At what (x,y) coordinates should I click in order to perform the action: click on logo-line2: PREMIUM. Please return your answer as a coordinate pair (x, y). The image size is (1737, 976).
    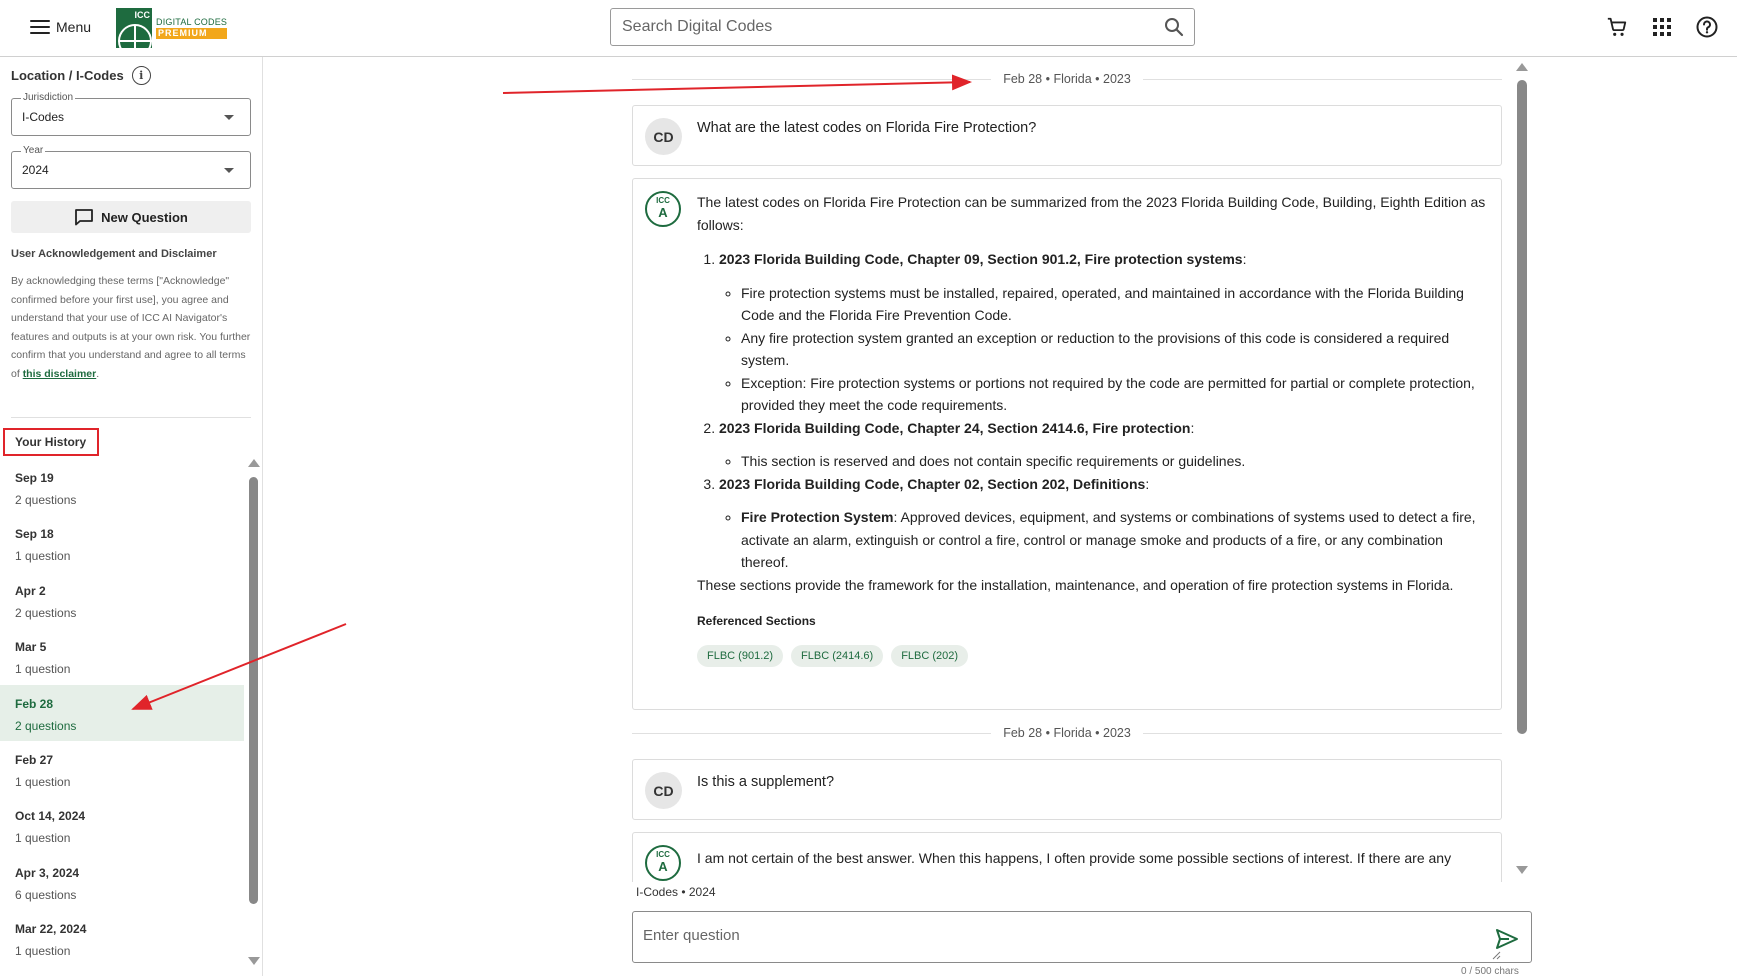
    Looking at the image, I should click on (192, 33).